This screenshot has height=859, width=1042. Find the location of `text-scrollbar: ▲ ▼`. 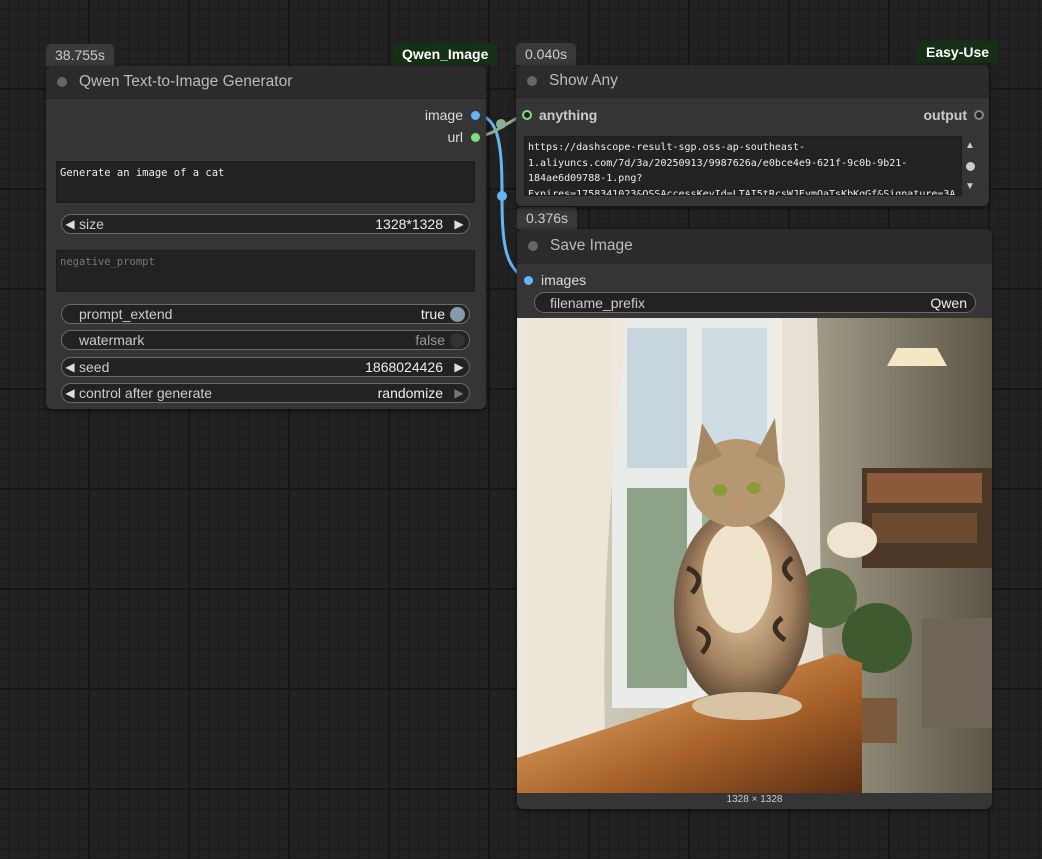

text-scrollbar: ▲ ▼ is located at coordinates (970, 166).